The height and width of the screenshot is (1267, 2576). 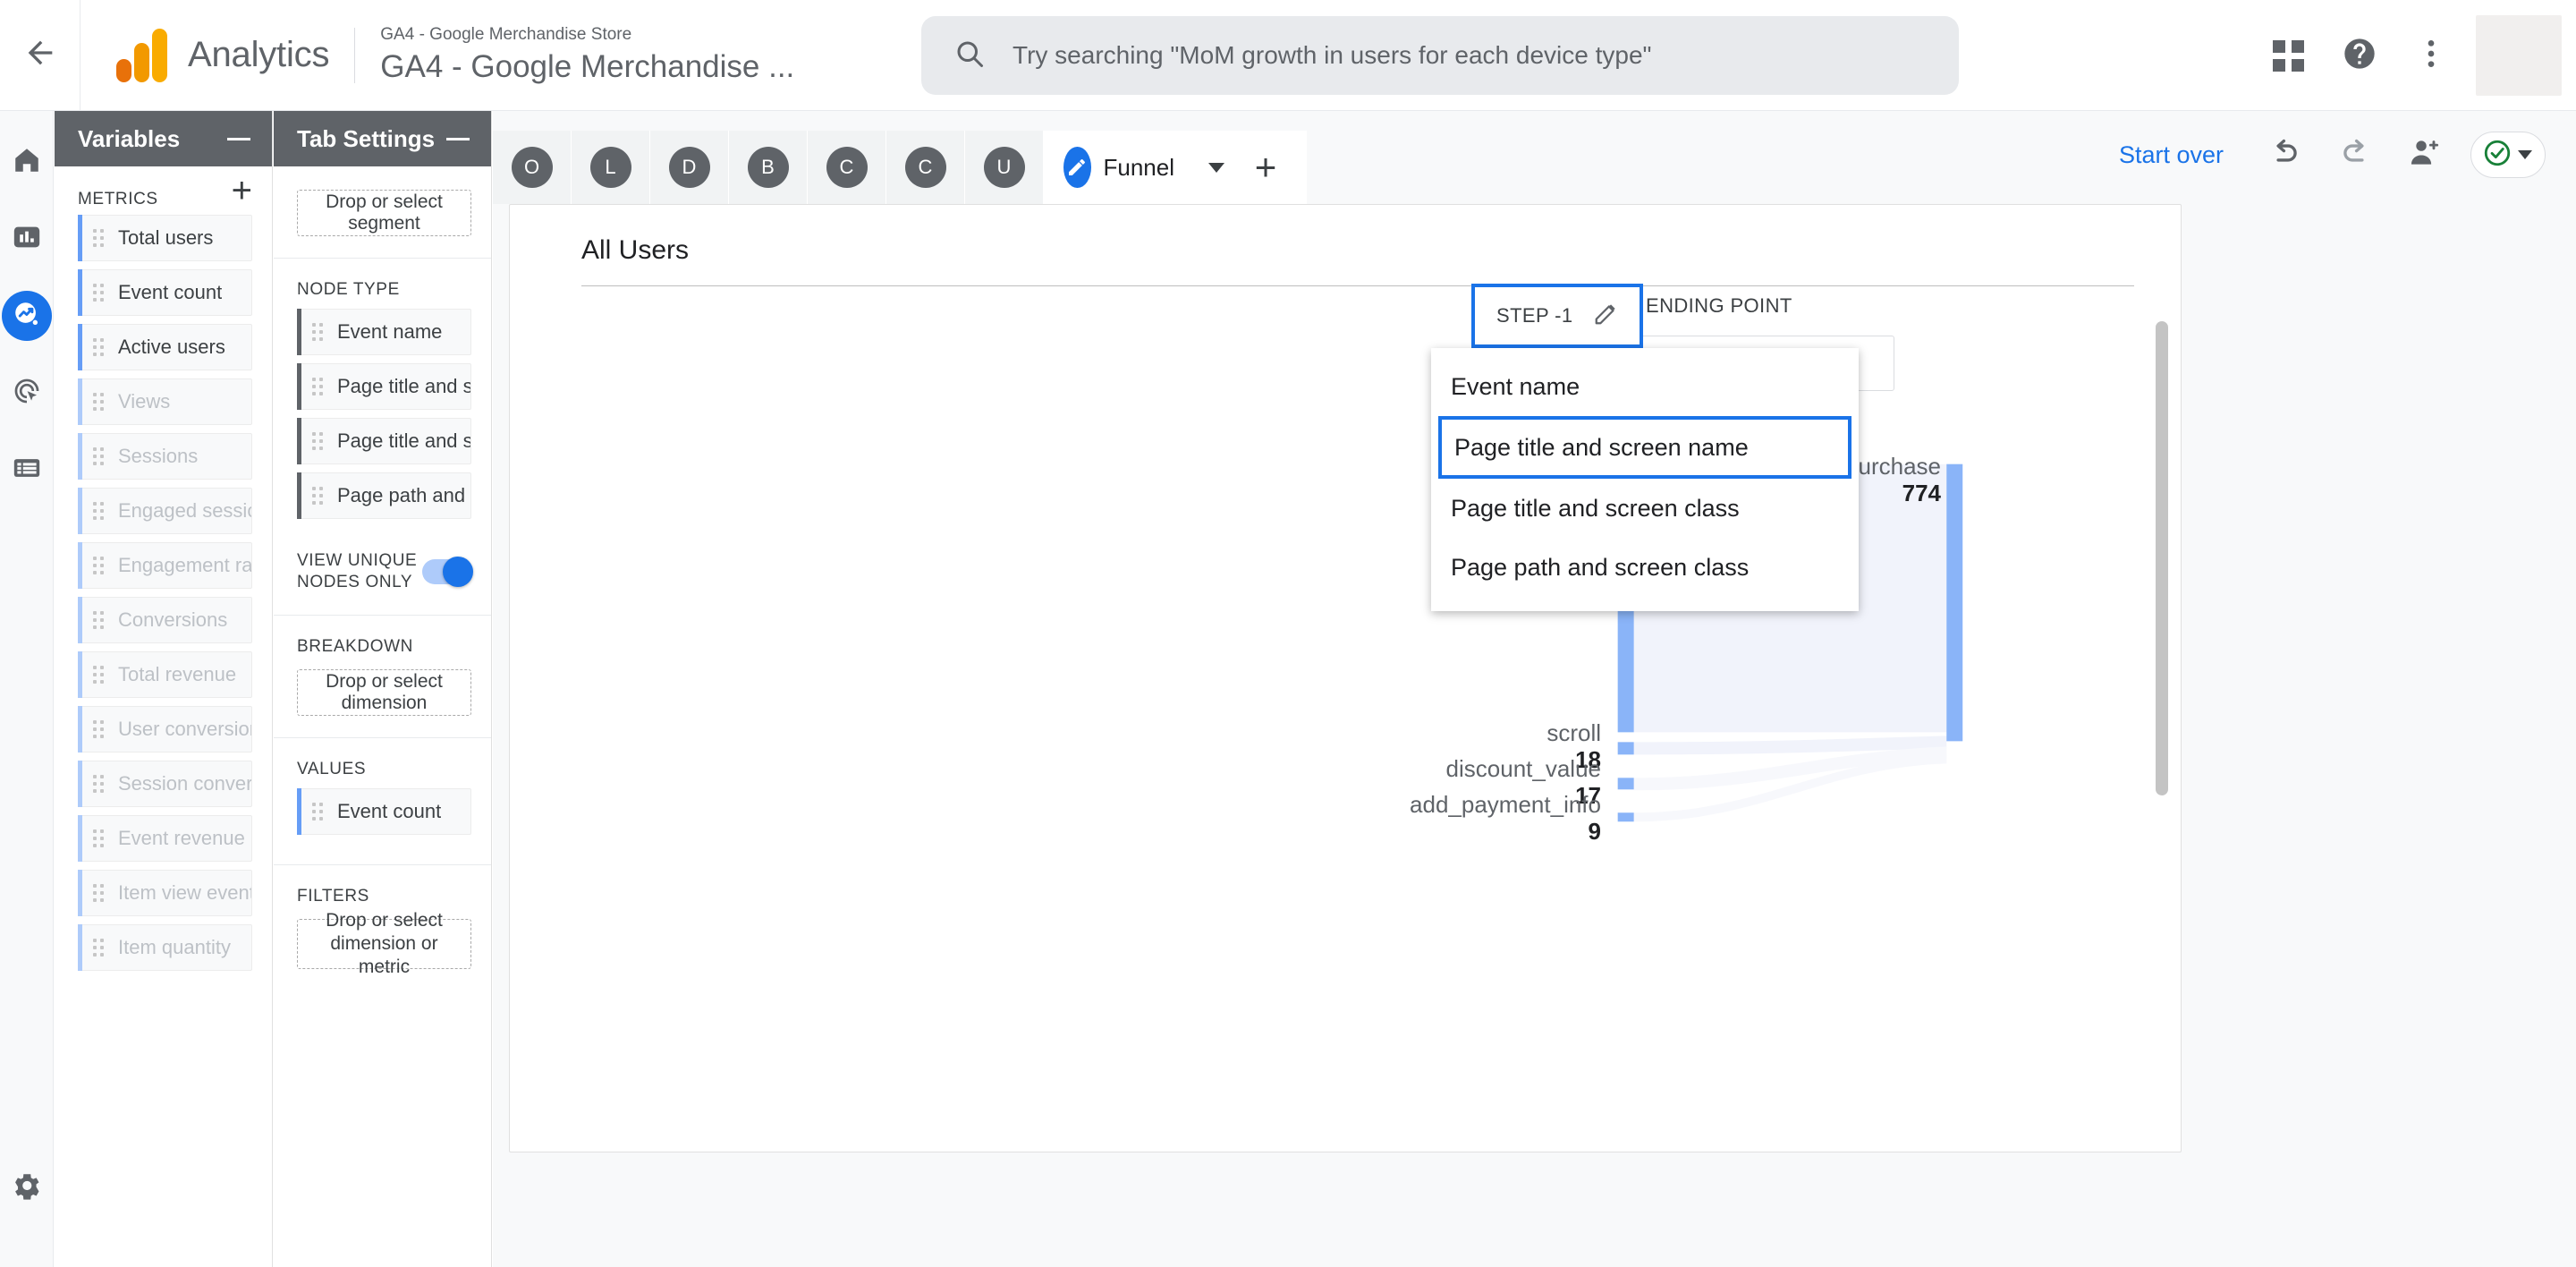 What do you see at coordinates (1606, 316) in the screenshot?
I see `pencil-icon` at bounding box center [1606, 316].